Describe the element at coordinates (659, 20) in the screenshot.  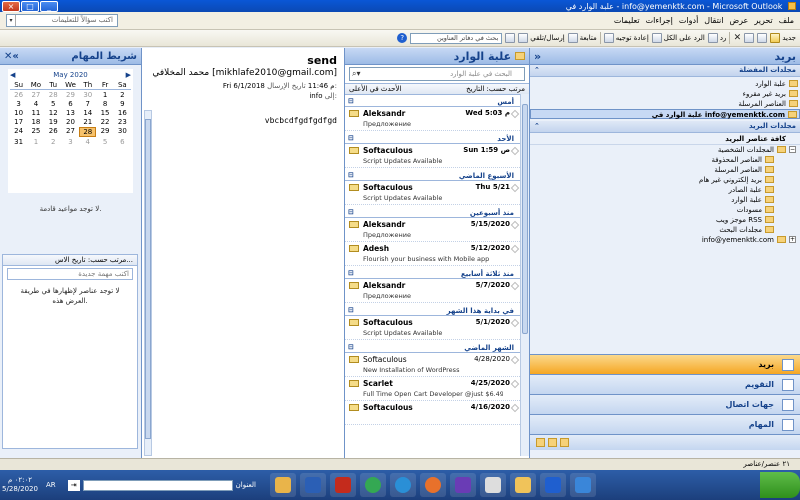
I see `menu-actions: إجراءات` at that location.